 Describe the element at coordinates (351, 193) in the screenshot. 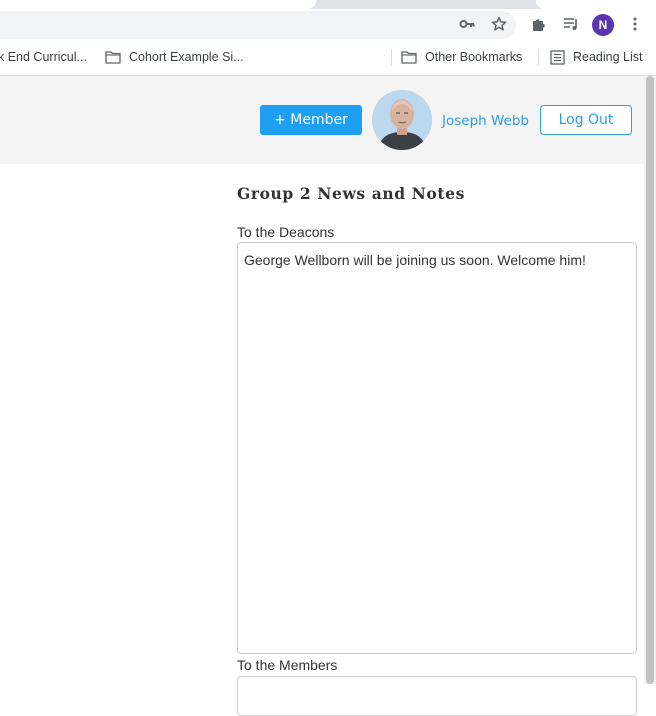

I see `page-title: Group 2 News and Notes` at that location.